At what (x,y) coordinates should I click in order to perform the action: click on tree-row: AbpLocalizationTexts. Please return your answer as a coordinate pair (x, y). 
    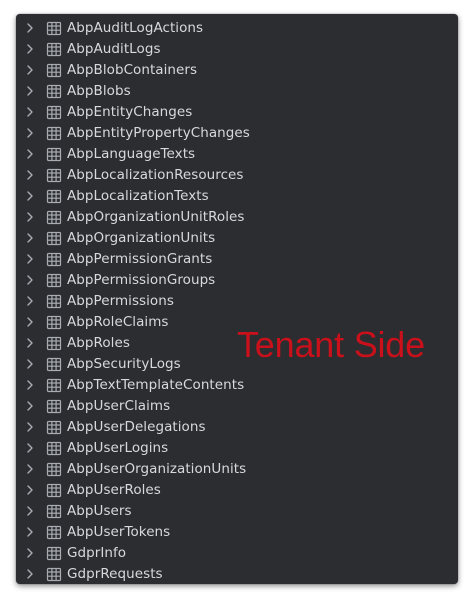
    Looking at the image, I should click on (237, 196).